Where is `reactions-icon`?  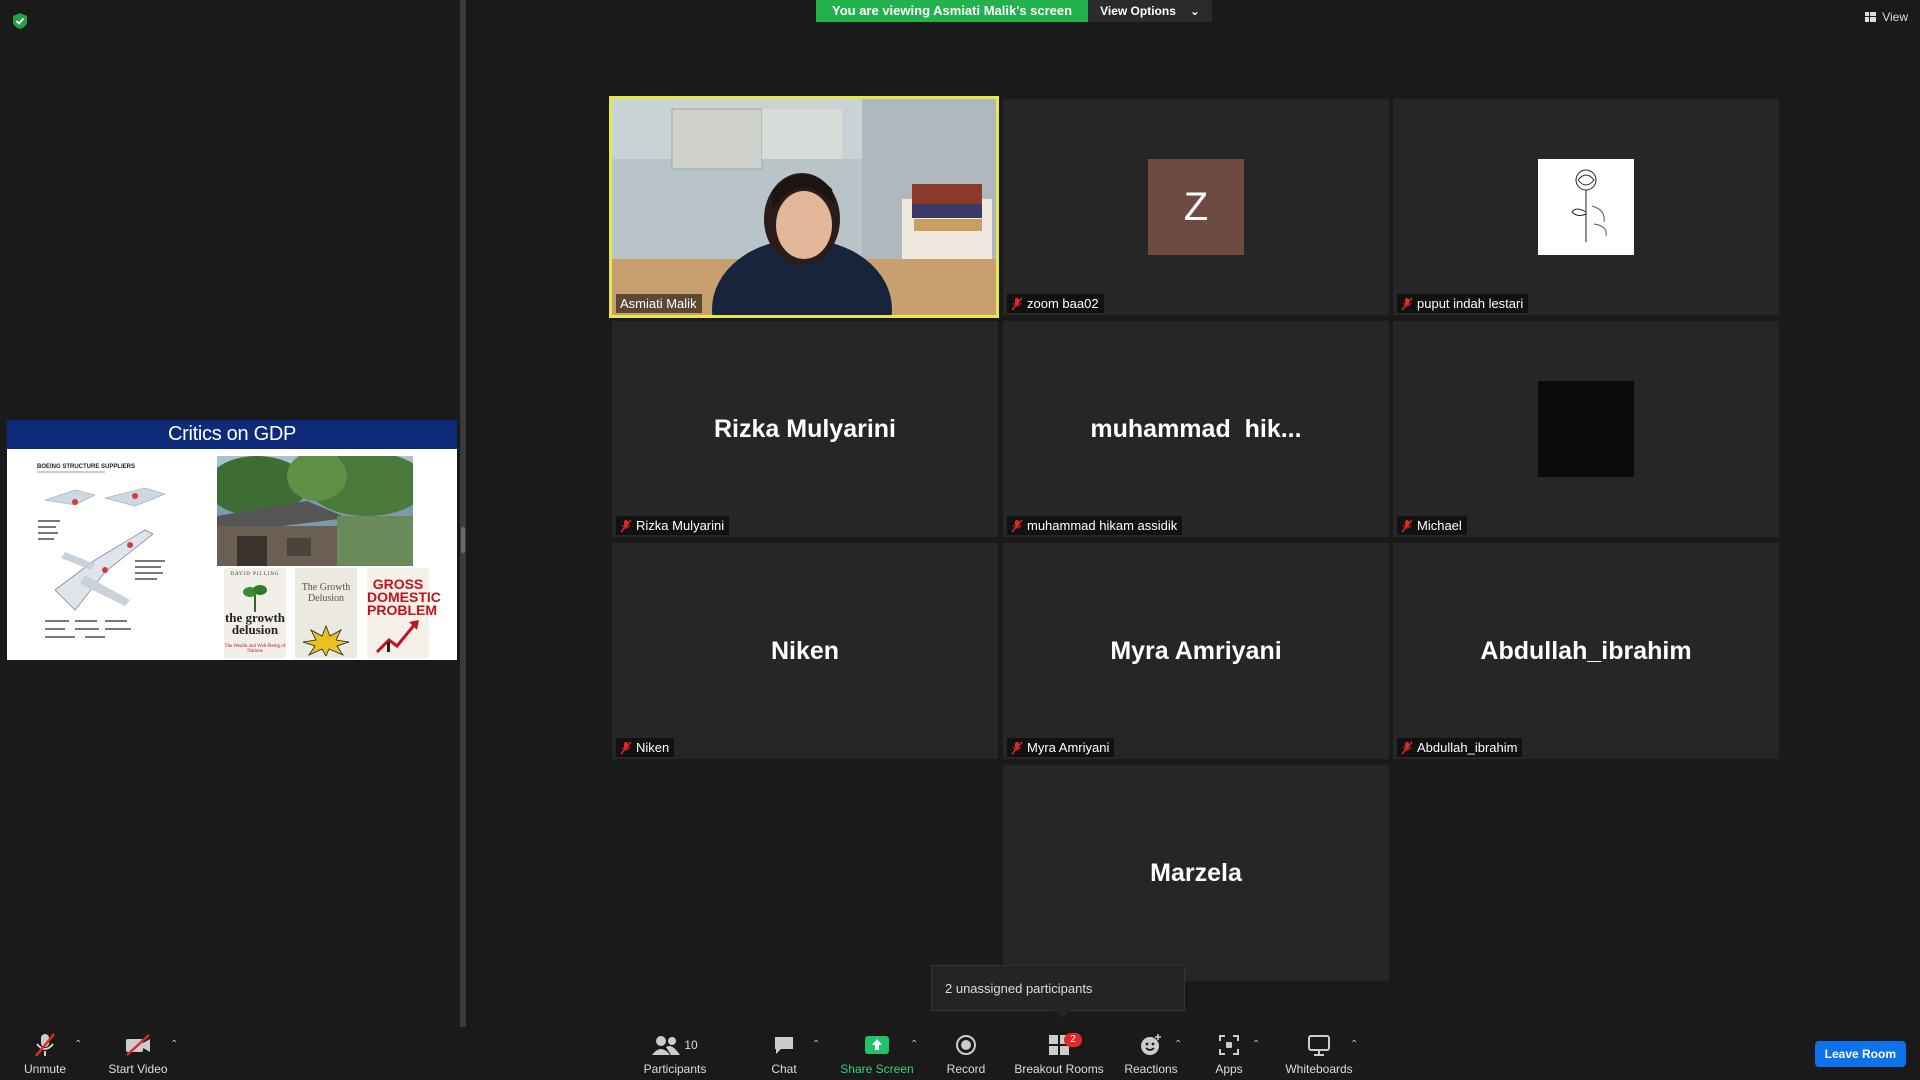 reactions-icon is located at coordinates (1151, 1044).